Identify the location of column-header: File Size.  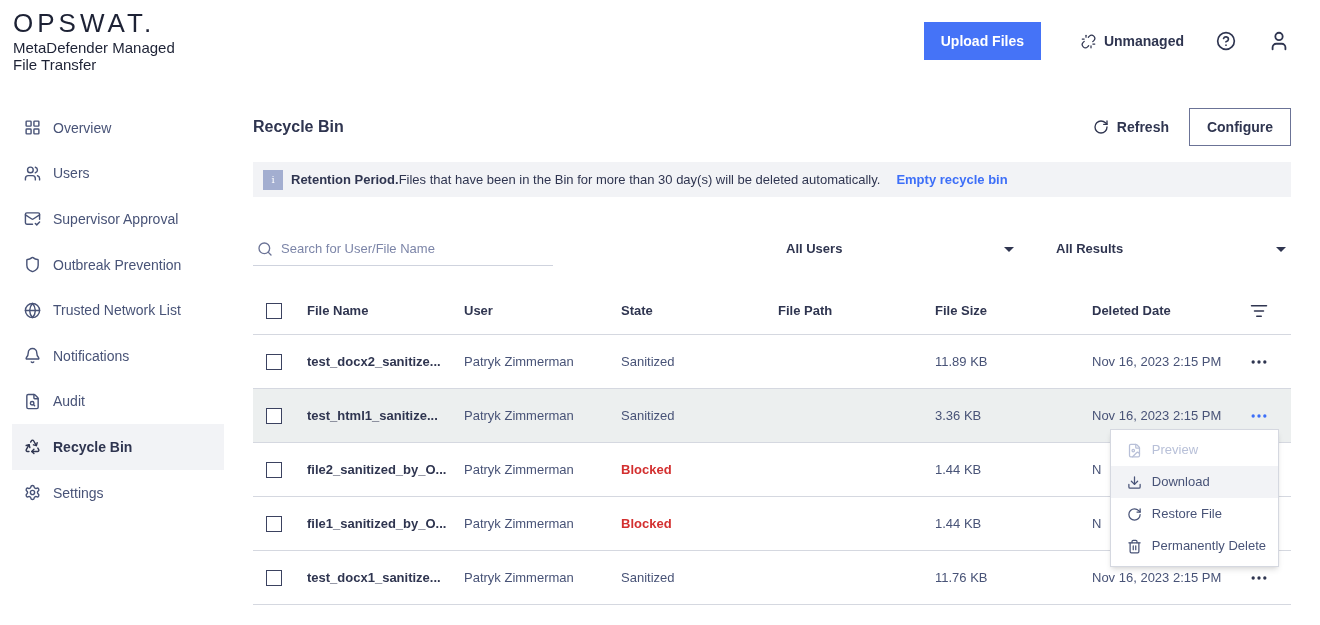
(961, 310).